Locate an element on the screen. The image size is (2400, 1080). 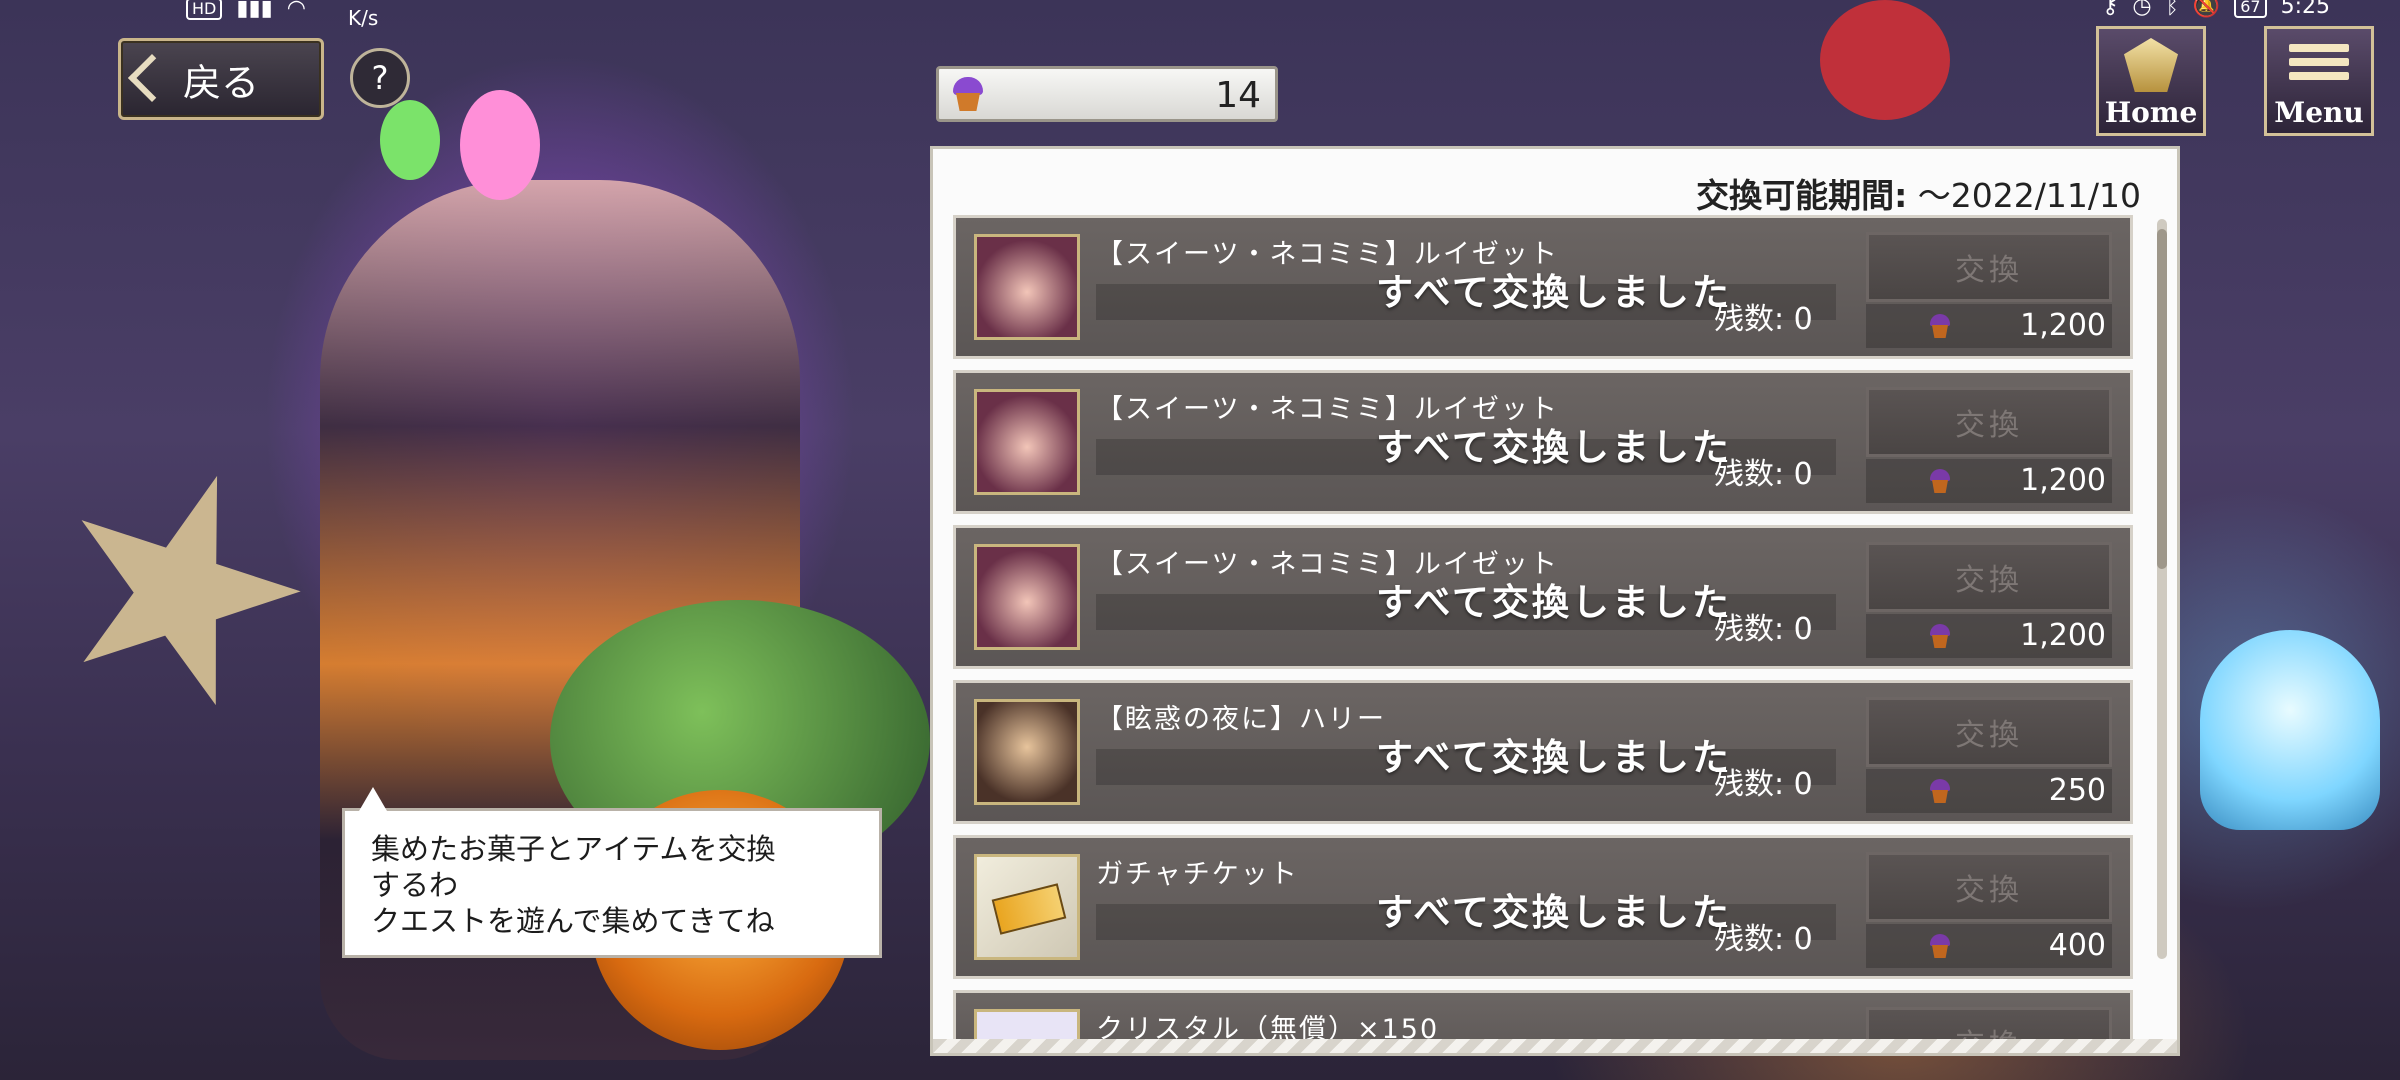
signal-icon: ▮▮▮ is located at coordinates (254, 10).